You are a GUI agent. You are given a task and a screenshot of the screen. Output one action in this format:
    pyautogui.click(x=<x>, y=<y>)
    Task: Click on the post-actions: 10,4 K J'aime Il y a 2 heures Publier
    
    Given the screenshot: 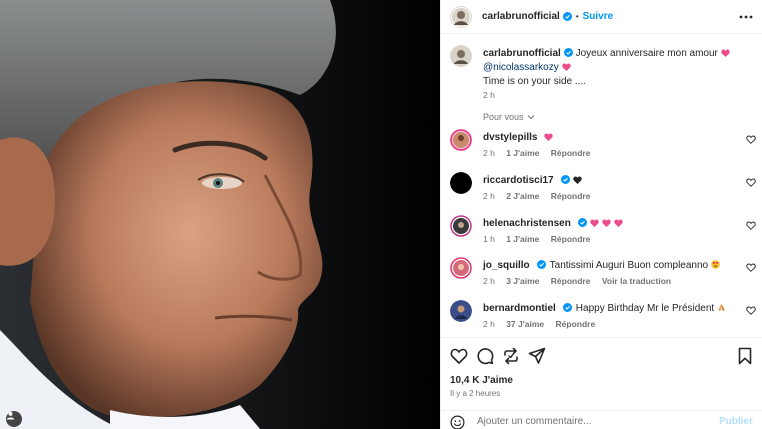 What is the action you would take?
    pyautogui.click(x=601, y=383)
    